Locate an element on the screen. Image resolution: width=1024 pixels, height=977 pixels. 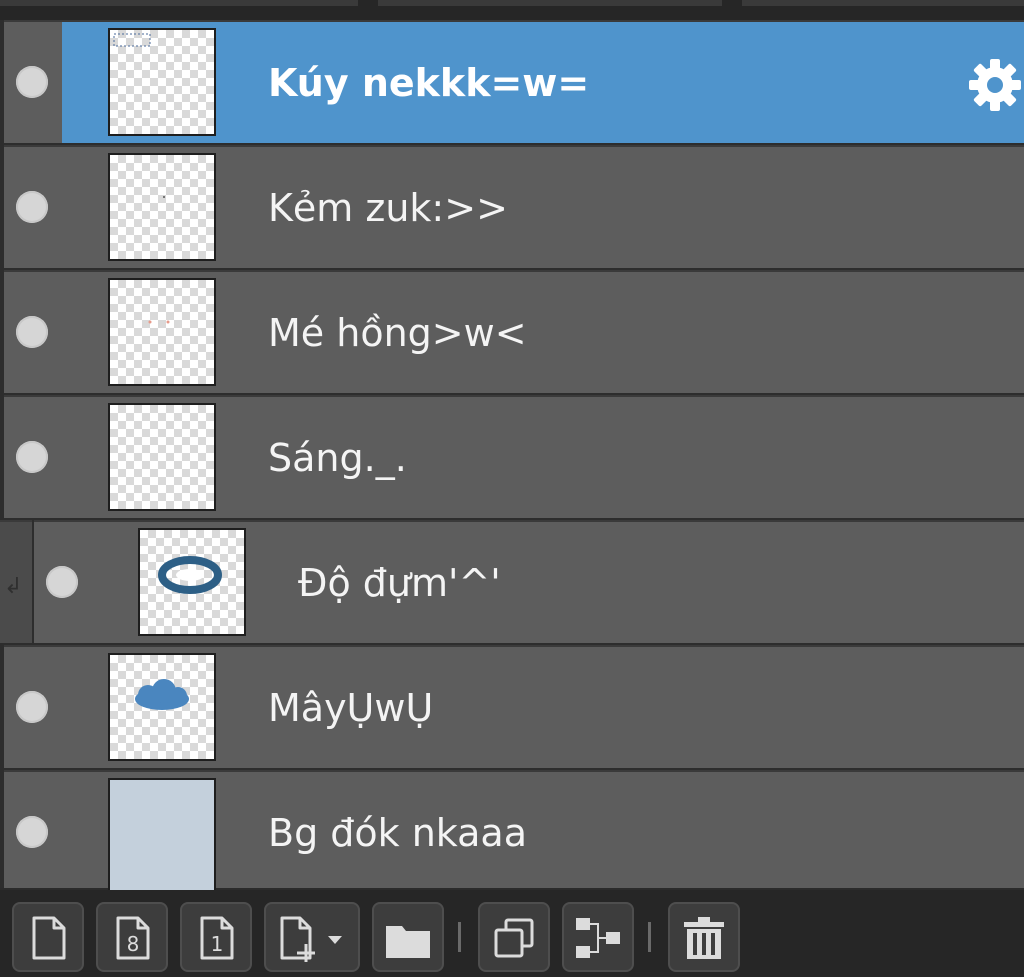
merge-down-button is located at coordinates (598, 937).